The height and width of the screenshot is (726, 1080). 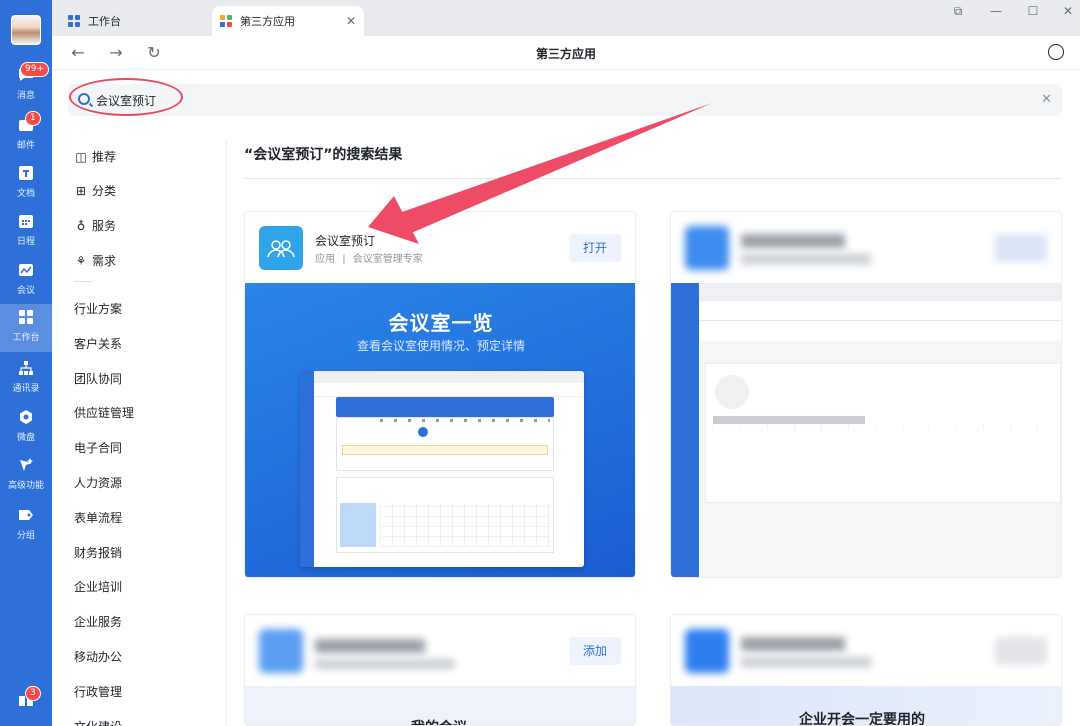 I want to click on sidebar-item-label: 需求, so click(x=104, y=261).